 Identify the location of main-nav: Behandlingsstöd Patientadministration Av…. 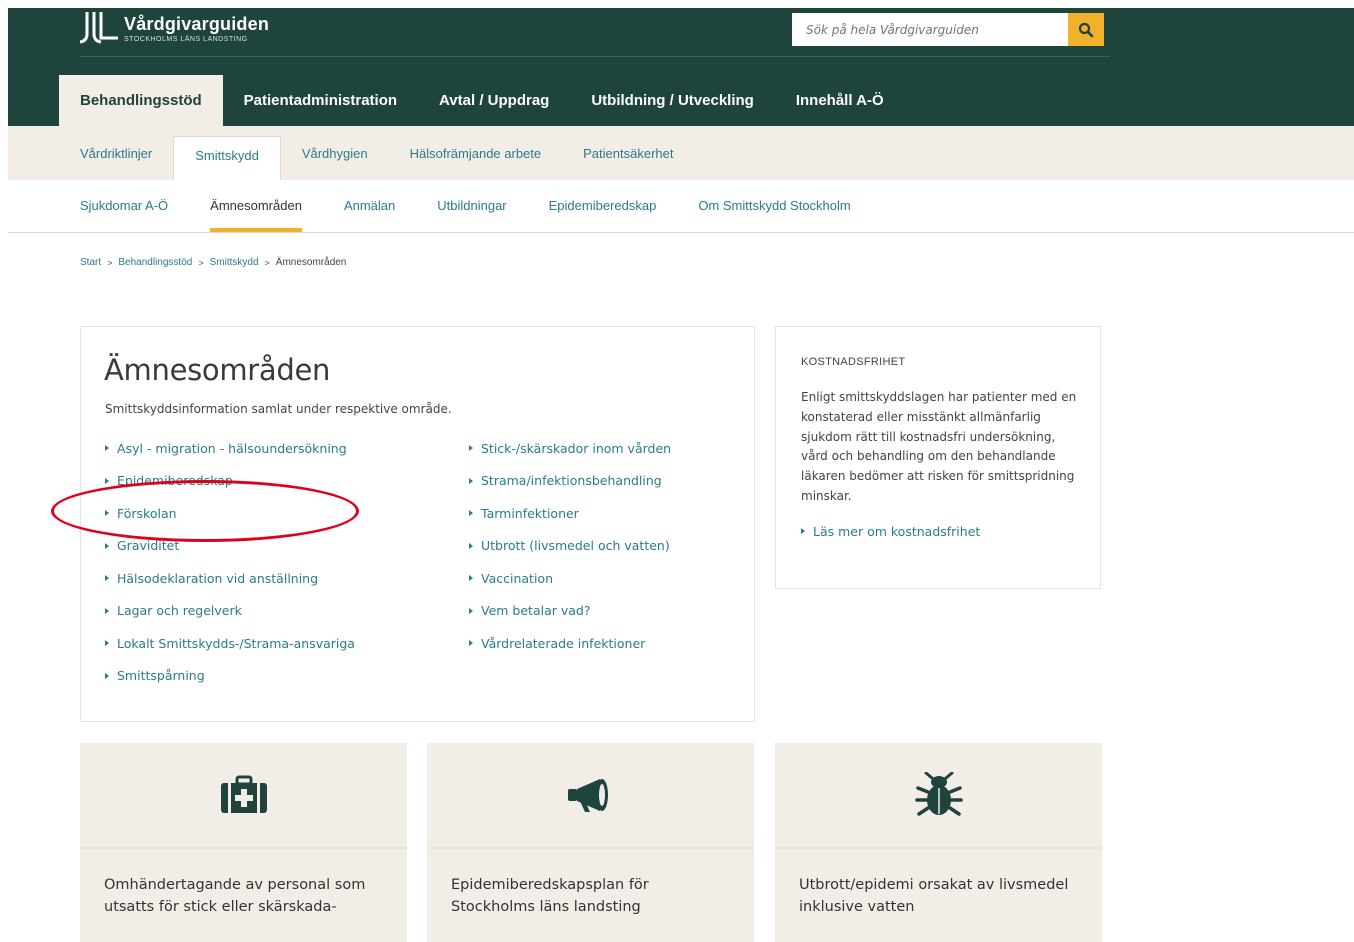
(482, 100).